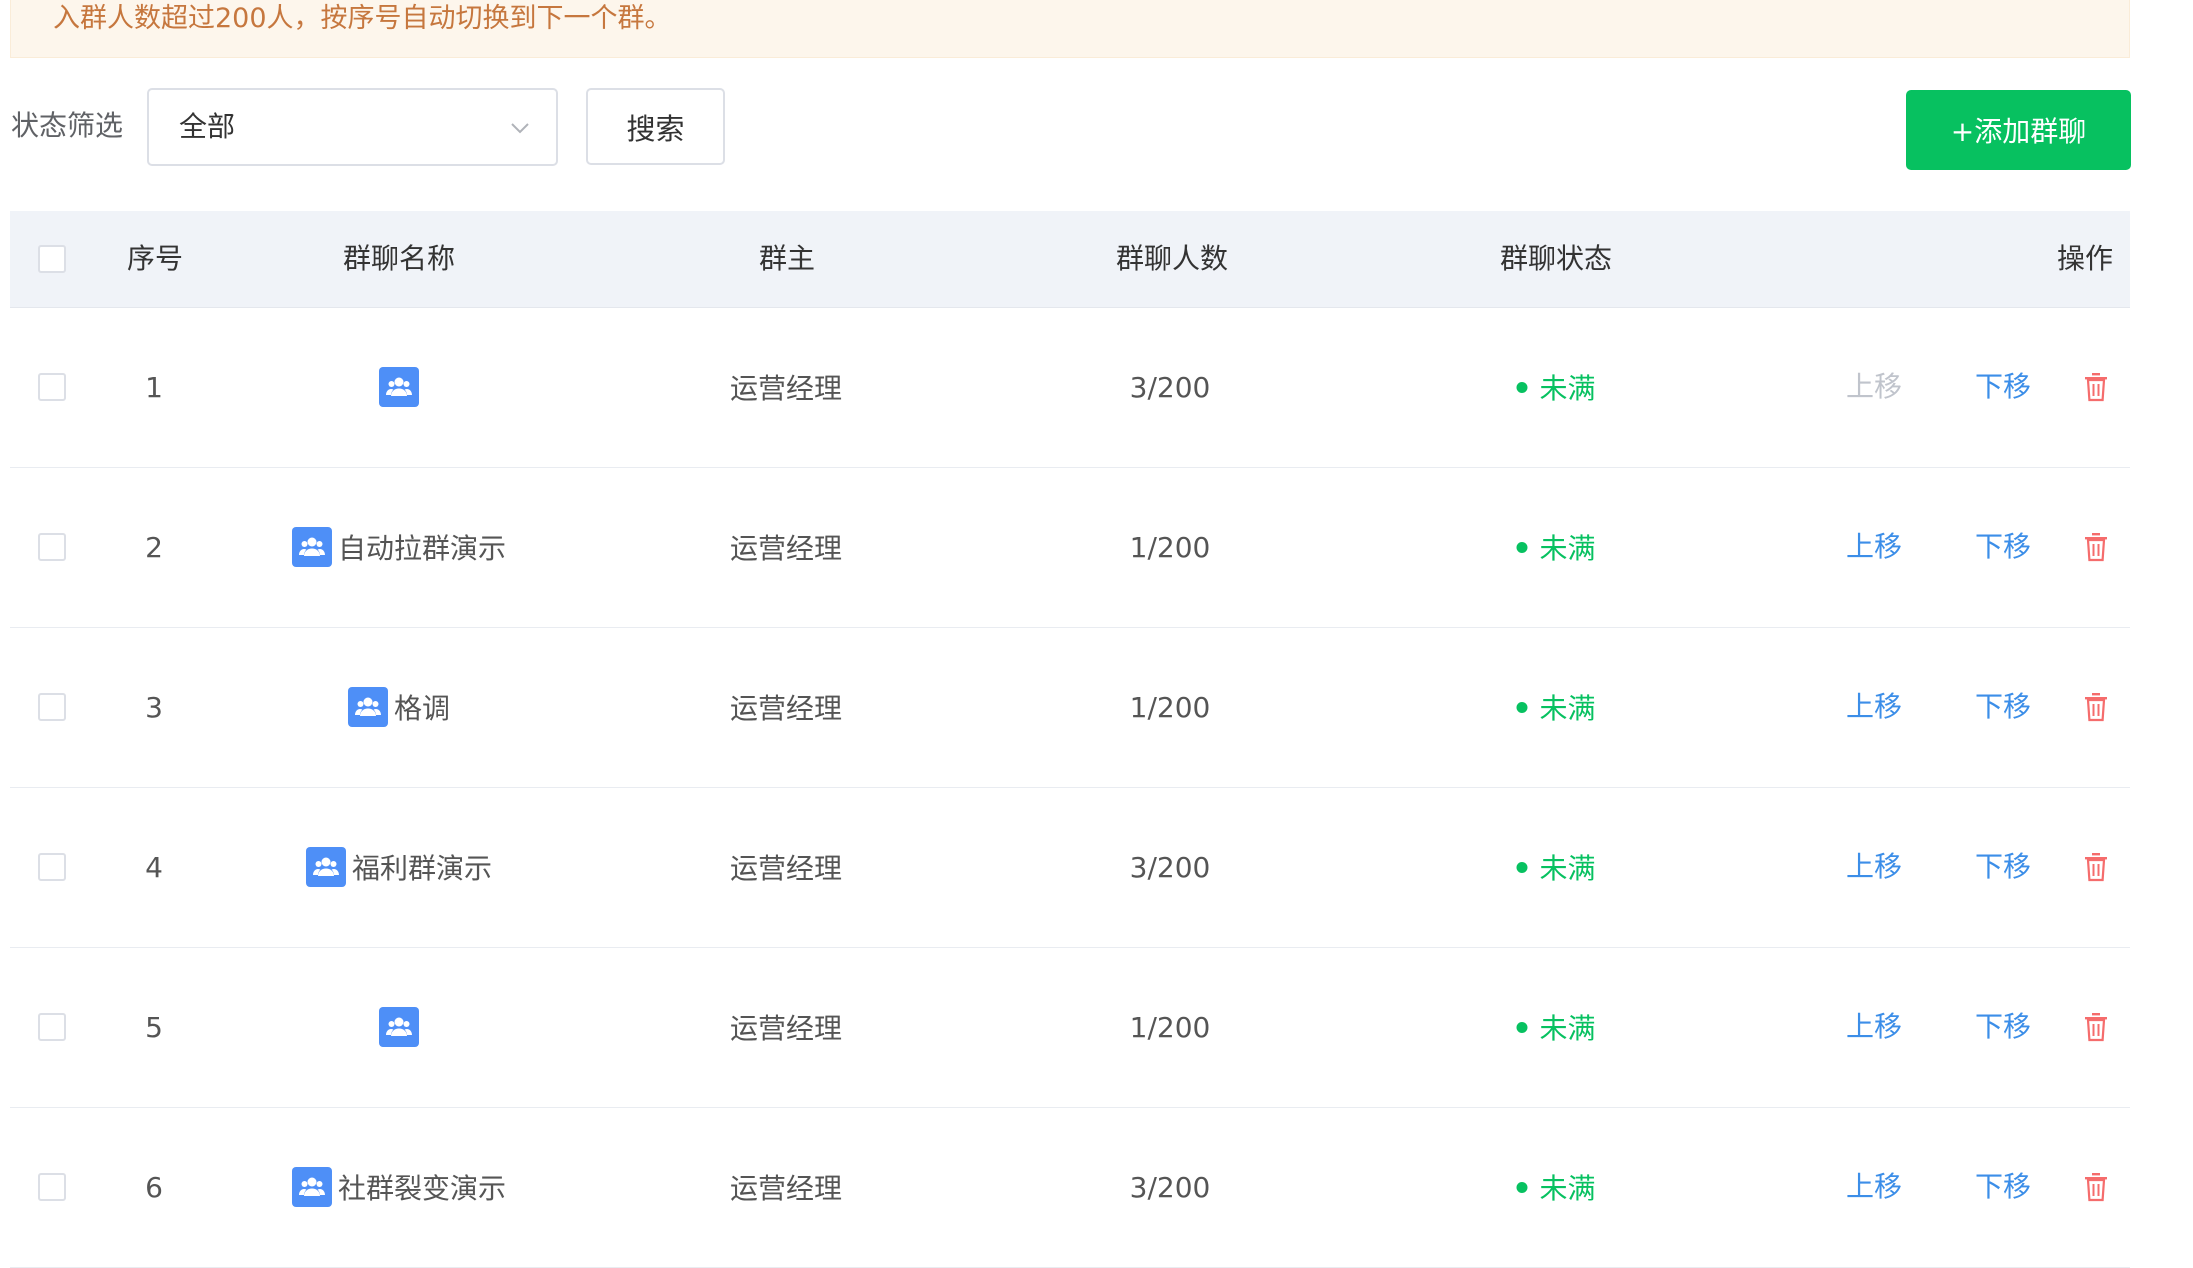  Describe the element at coordinates (52, 259) in the screenshot. I see `select-all-checkbox` at that location.